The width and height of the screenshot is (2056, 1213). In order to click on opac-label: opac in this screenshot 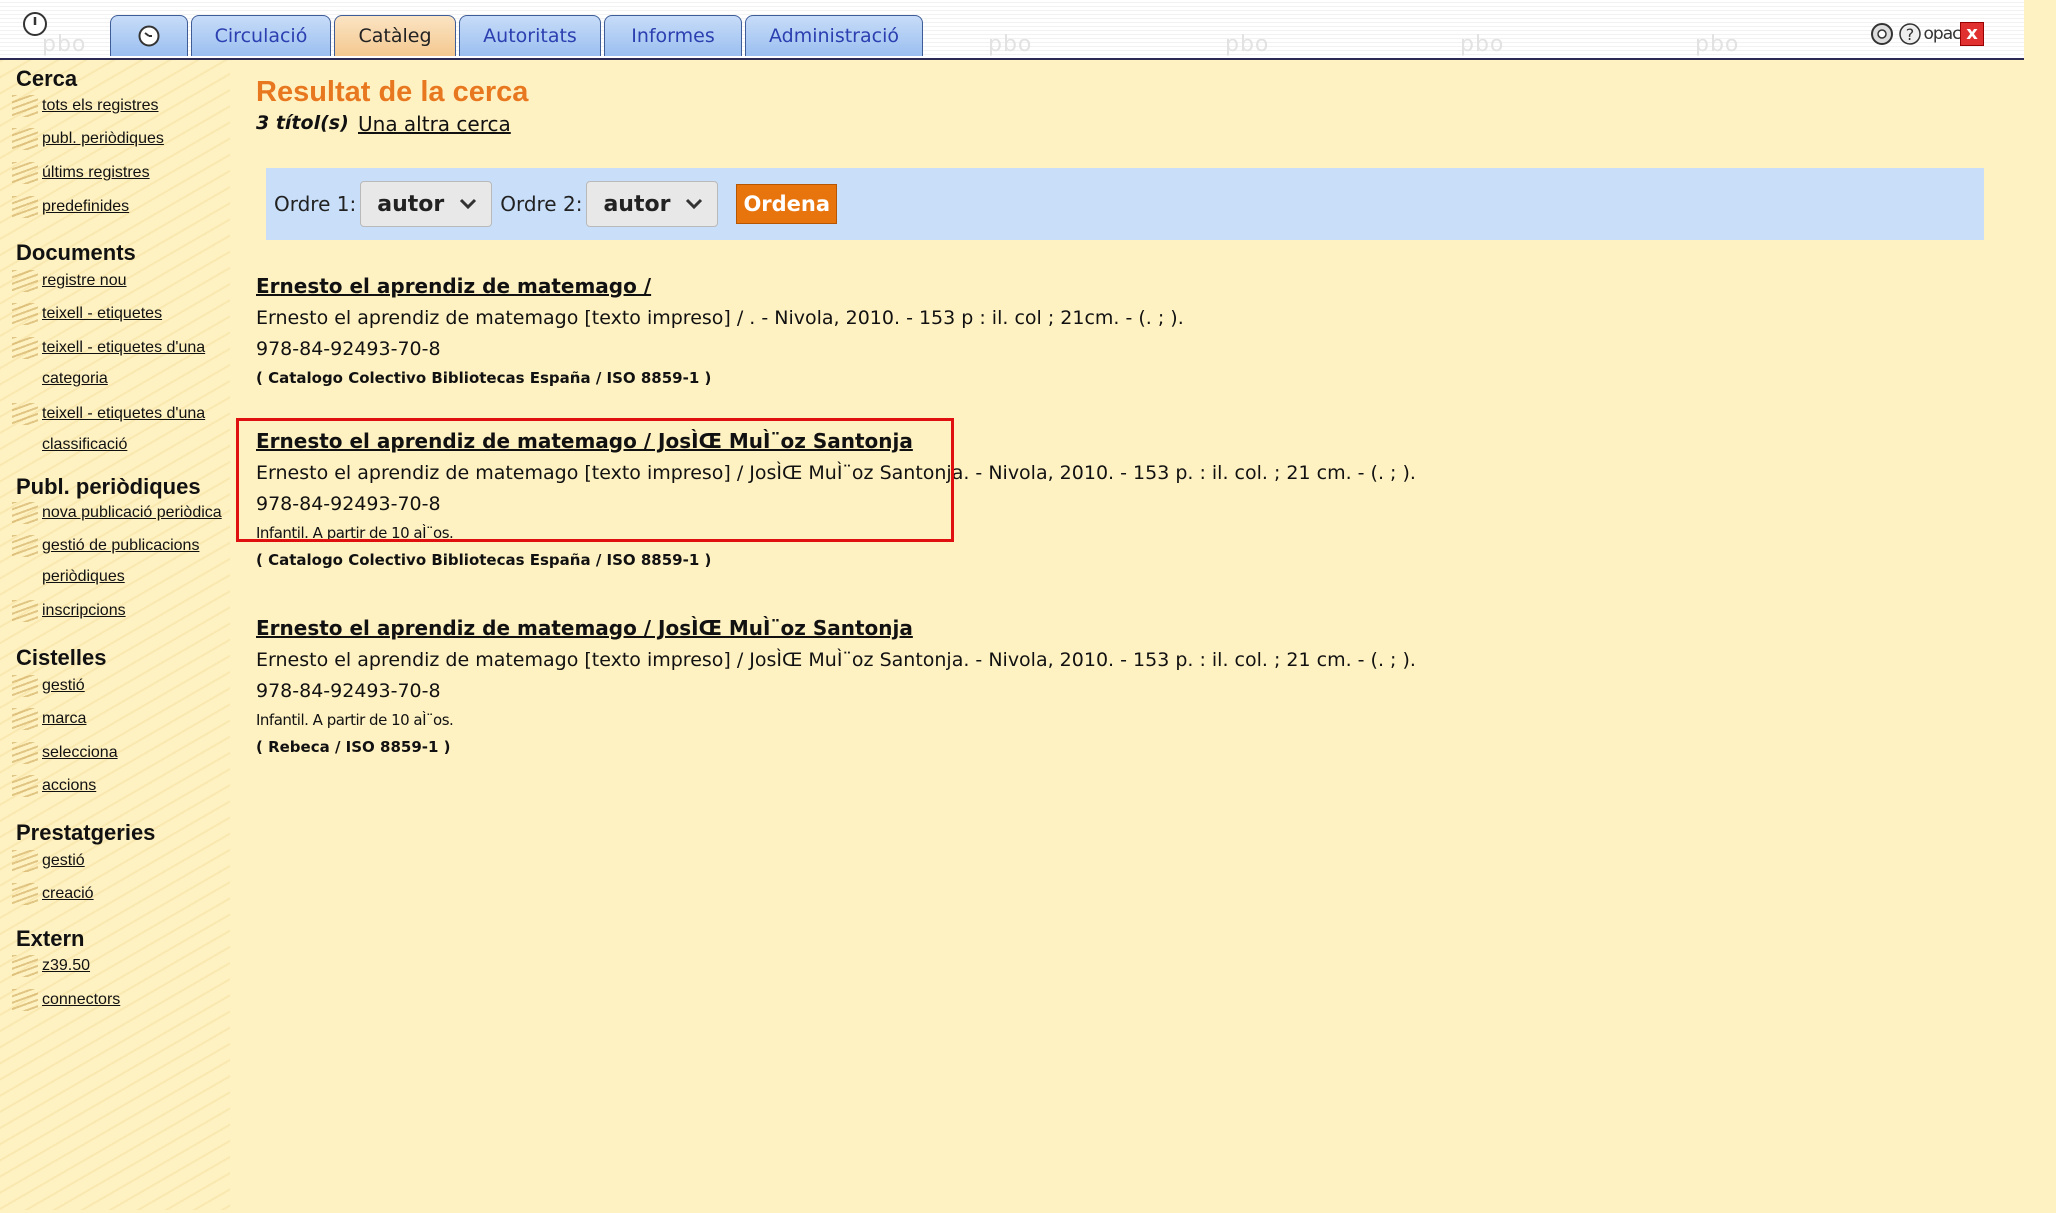, I will do `click(1942, 34)`.